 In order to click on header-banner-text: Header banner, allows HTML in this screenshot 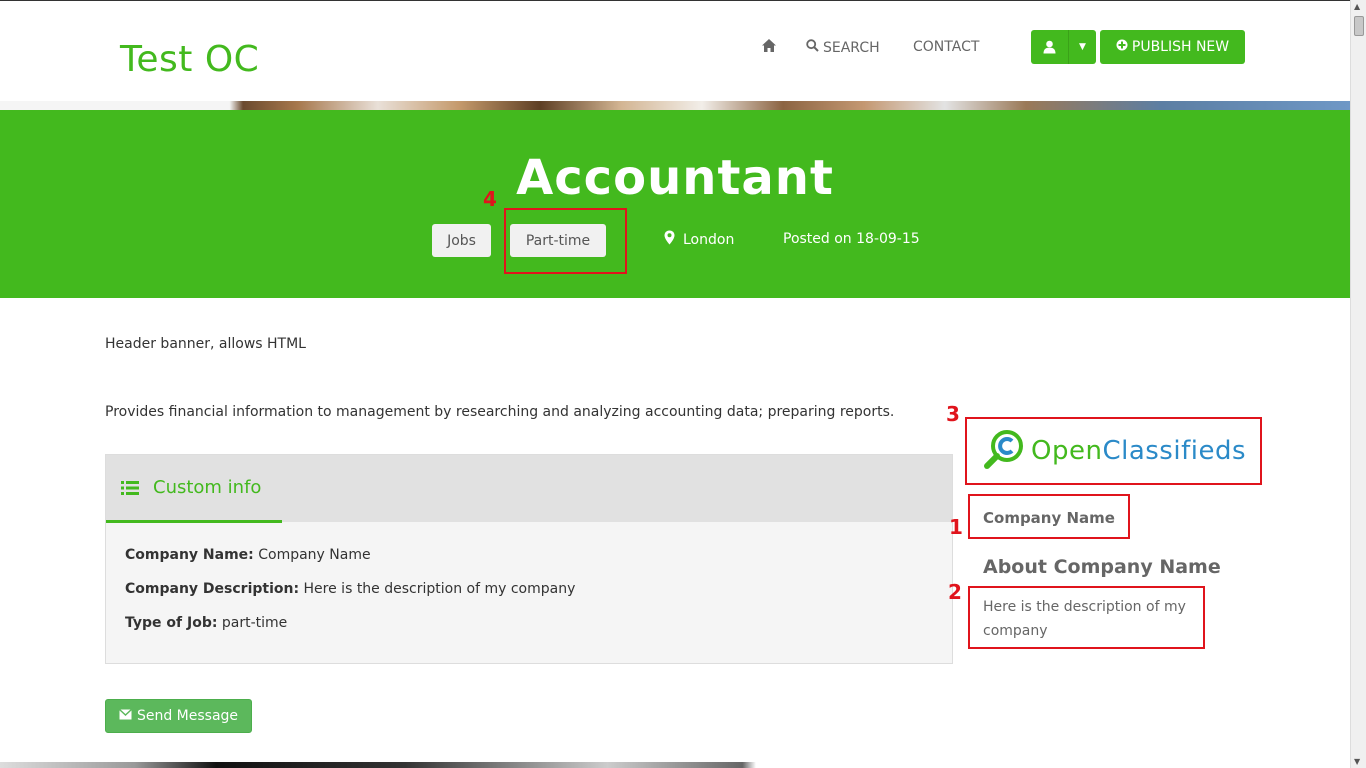, I will do `click(205, 344)`.